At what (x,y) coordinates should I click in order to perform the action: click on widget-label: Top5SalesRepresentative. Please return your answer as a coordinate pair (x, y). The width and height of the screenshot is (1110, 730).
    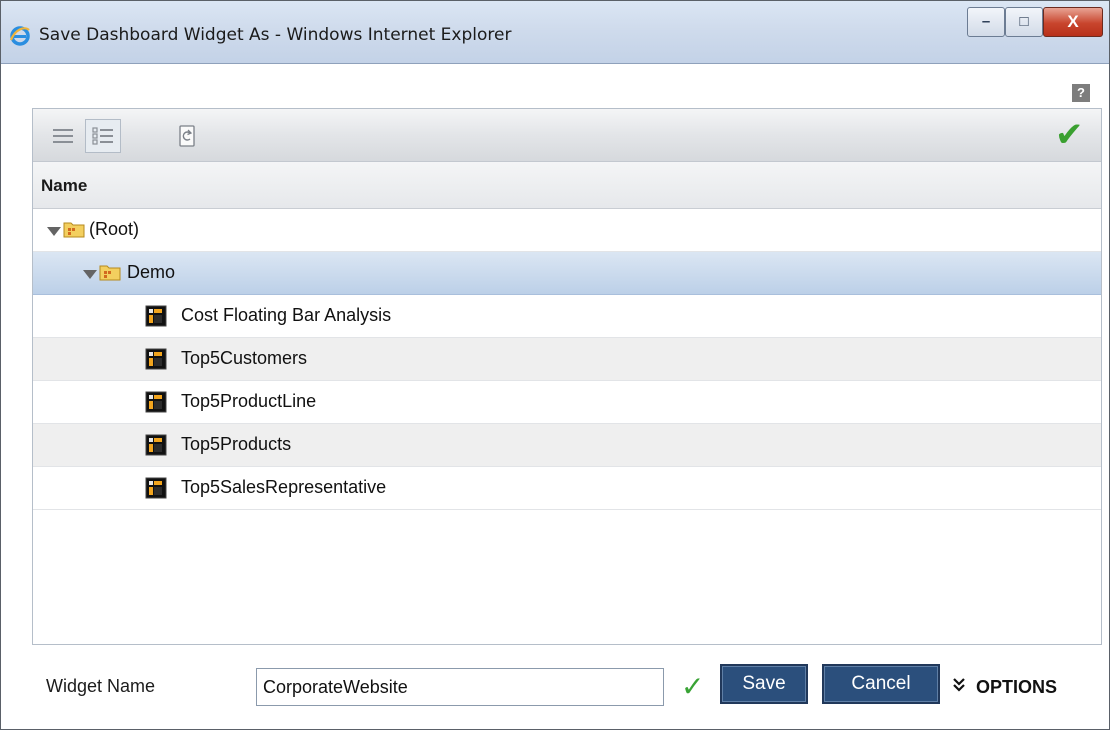
    Looking at the image, I should click on (284, 487).